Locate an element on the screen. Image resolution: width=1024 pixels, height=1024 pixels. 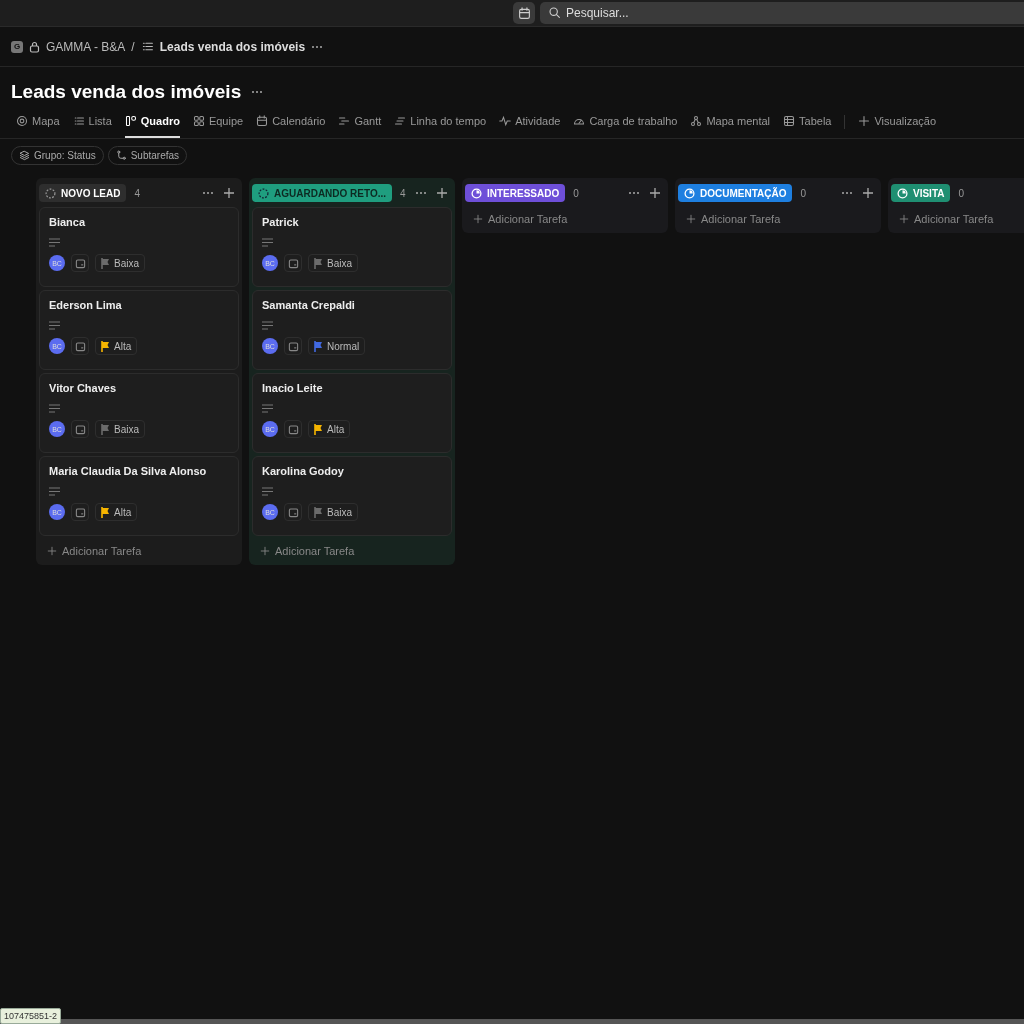
view-tab: Linha do tempo is located at coordinates (440, 122).